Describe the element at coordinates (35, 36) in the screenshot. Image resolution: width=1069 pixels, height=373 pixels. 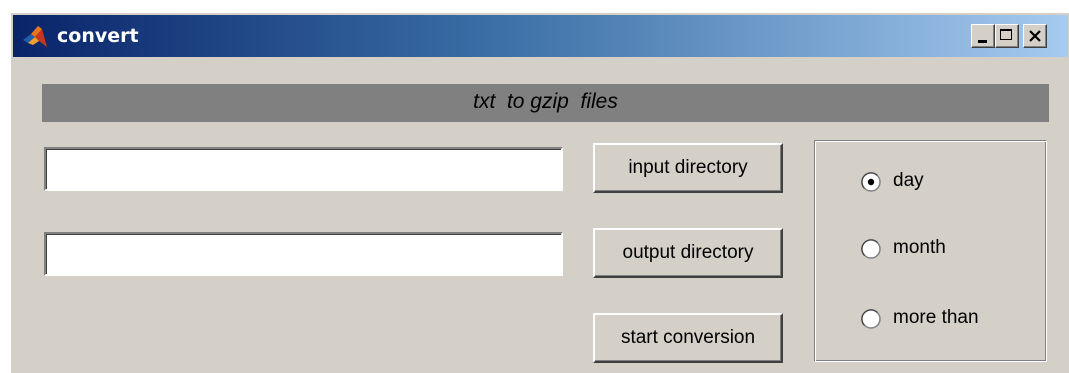
I see `matlab-logo-icon` at that location.